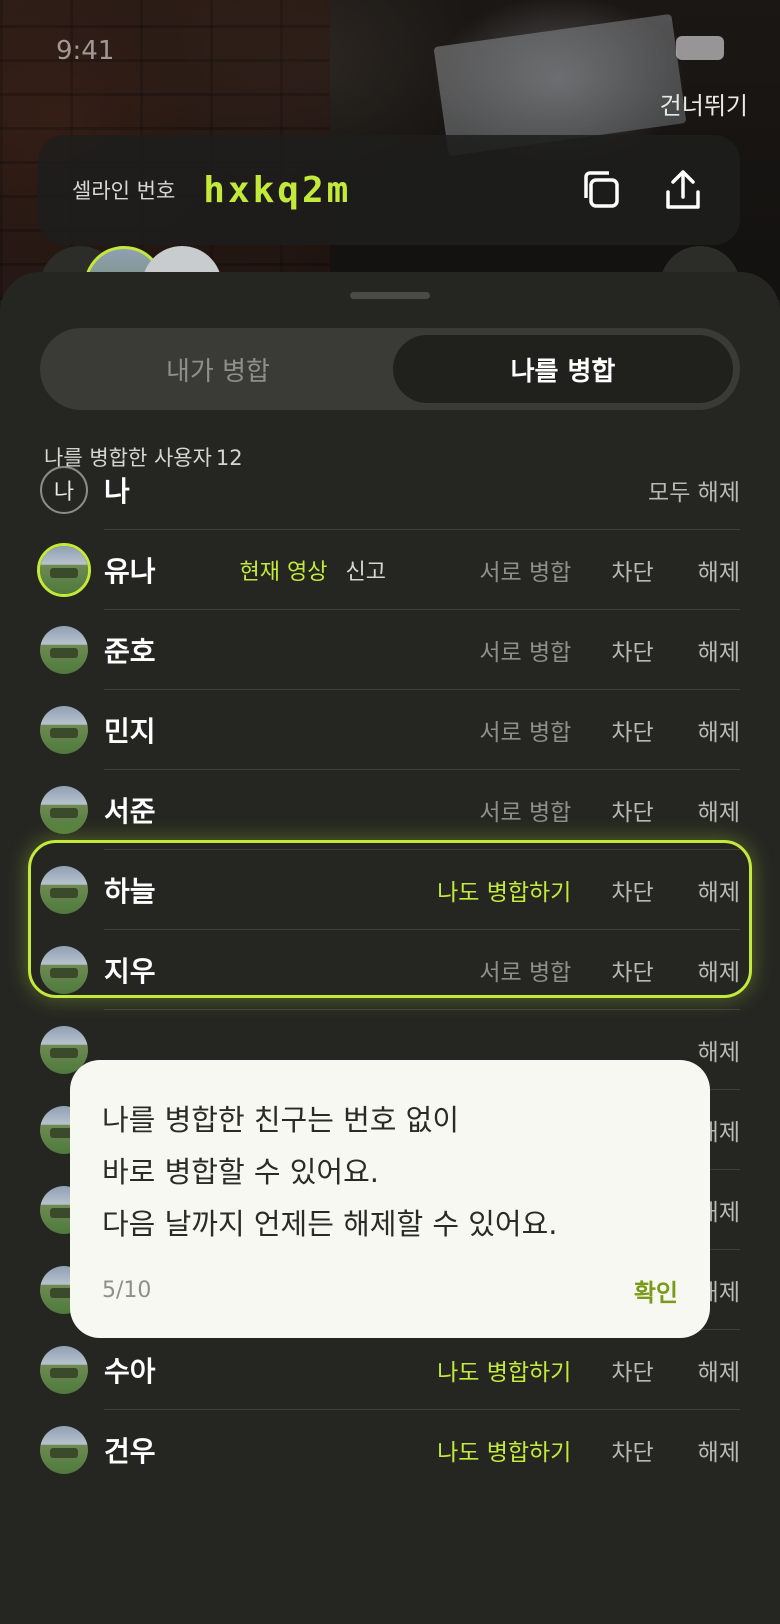  I want to click on avatar: 나, so click(64, 490).